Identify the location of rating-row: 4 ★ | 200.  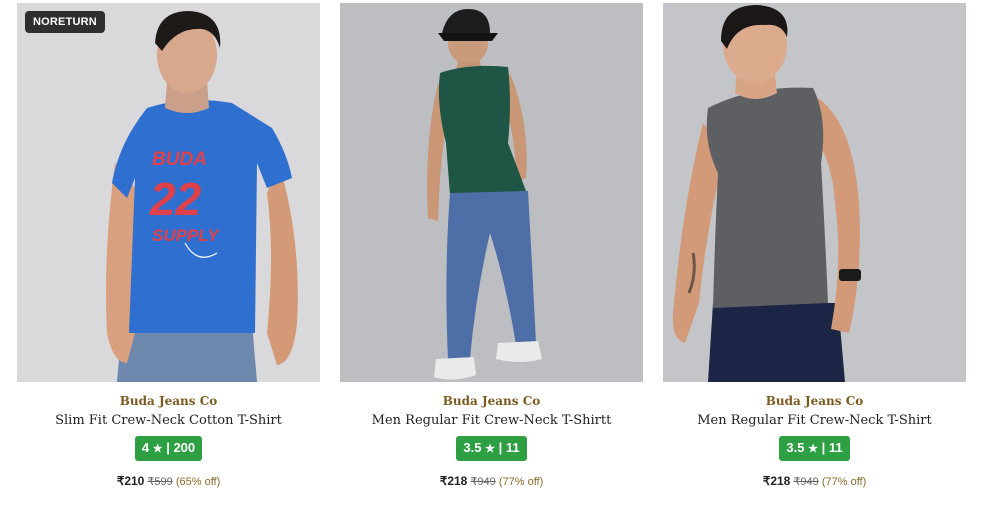
(168, 448).